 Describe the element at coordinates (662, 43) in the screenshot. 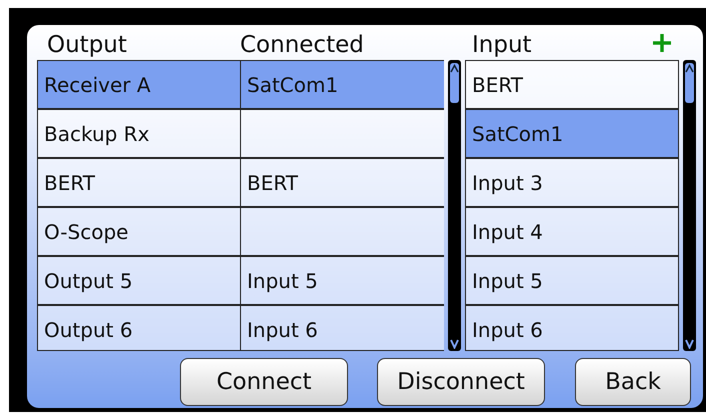

I see `add-icon` at that location.